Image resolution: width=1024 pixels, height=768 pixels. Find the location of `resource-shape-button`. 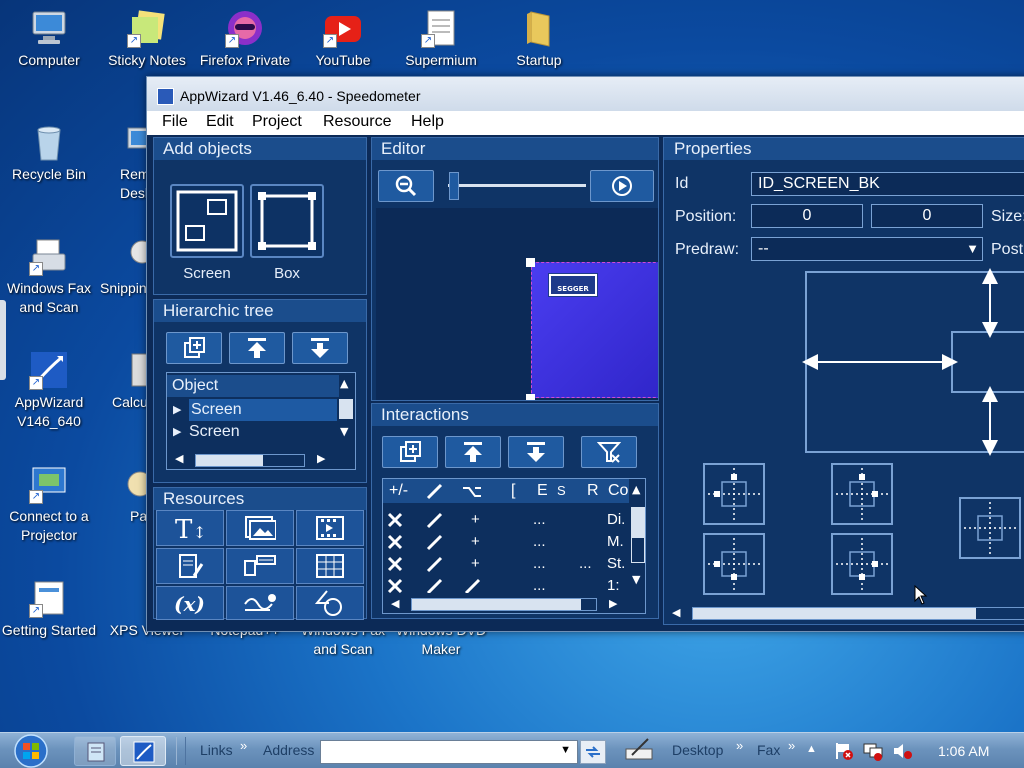

resource-shape-button is located at coordinates (330, 603).